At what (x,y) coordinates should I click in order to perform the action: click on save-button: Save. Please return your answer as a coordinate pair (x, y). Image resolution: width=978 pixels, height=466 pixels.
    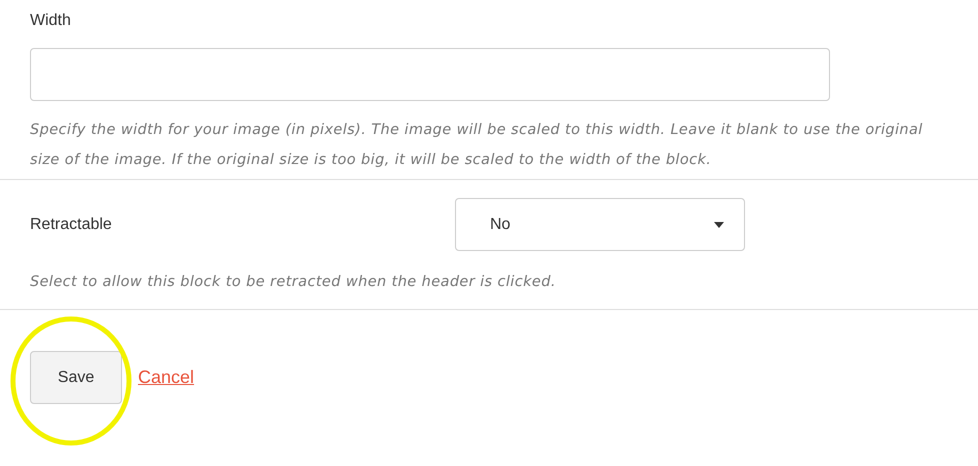
    Looking at the image, I should click on (76, 377).